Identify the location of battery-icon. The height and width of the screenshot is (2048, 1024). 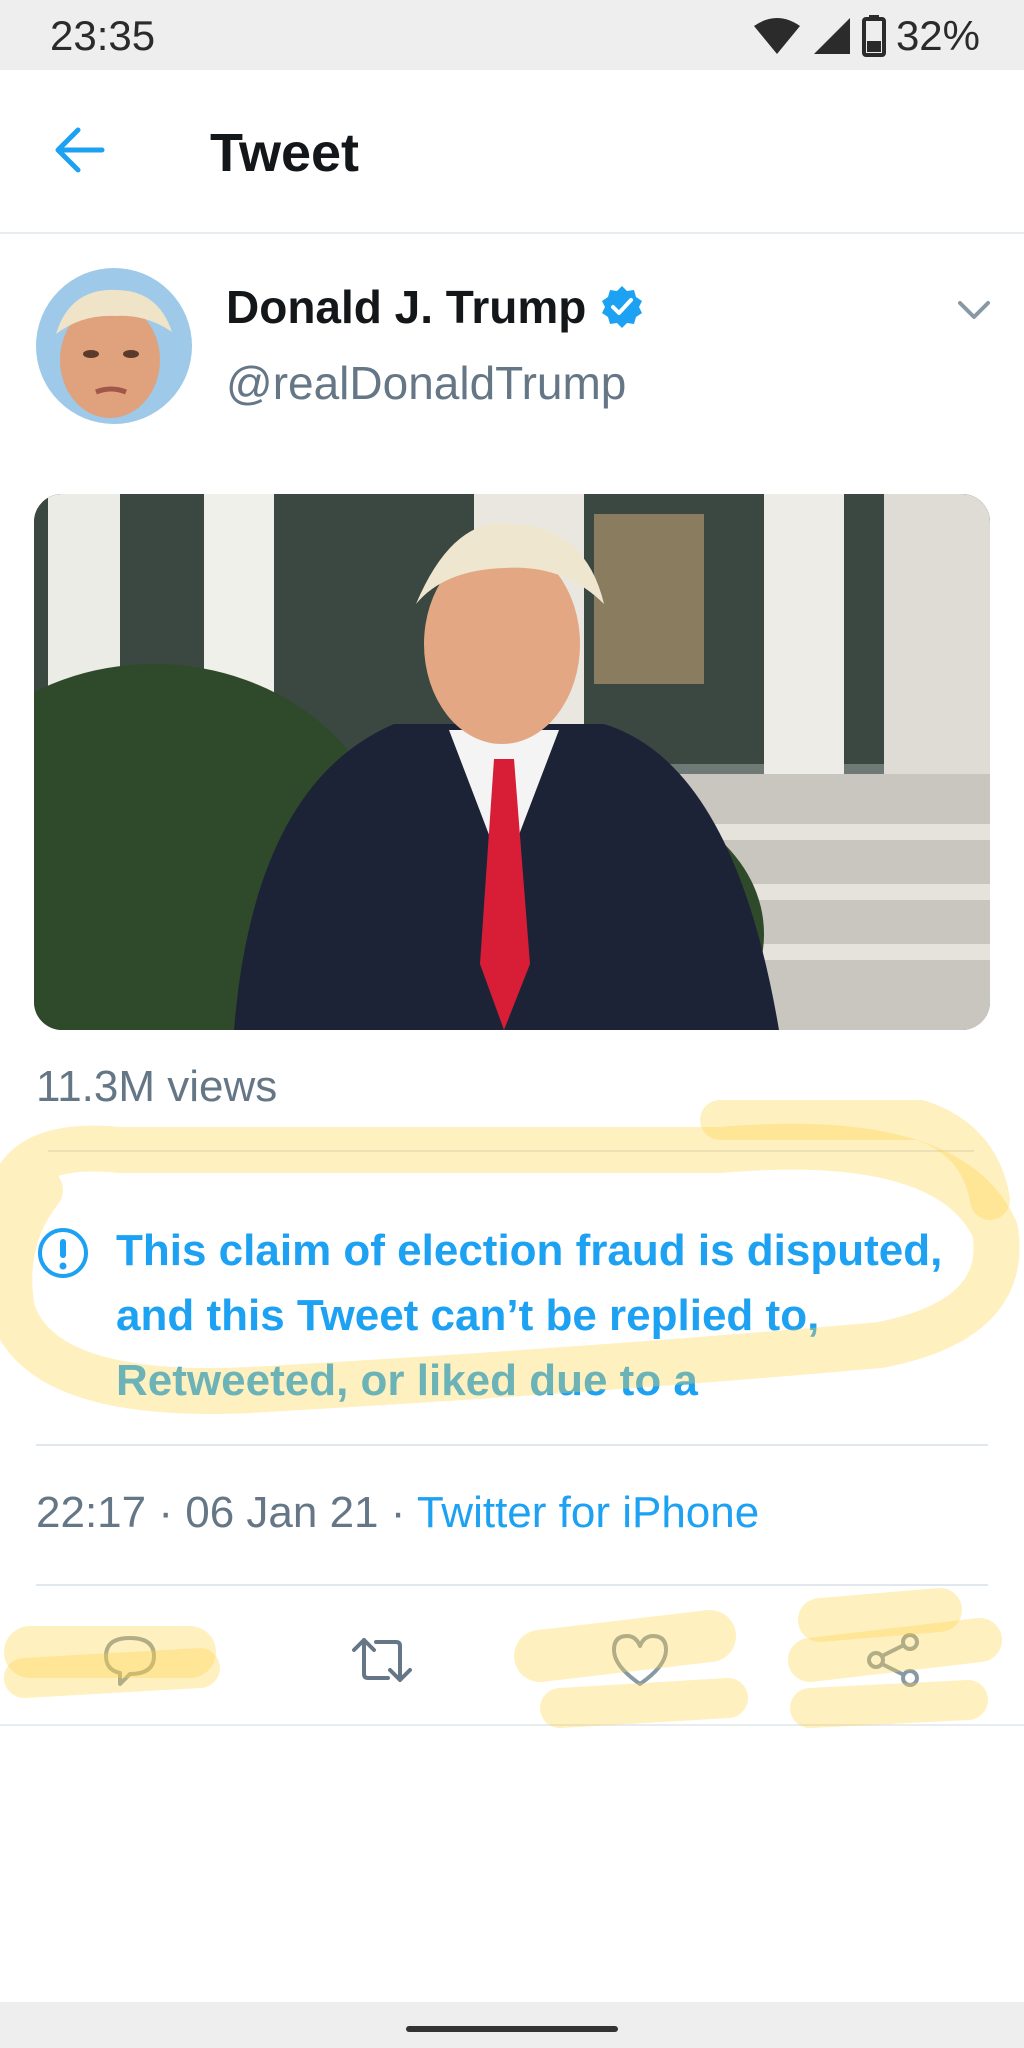
(873, 36).